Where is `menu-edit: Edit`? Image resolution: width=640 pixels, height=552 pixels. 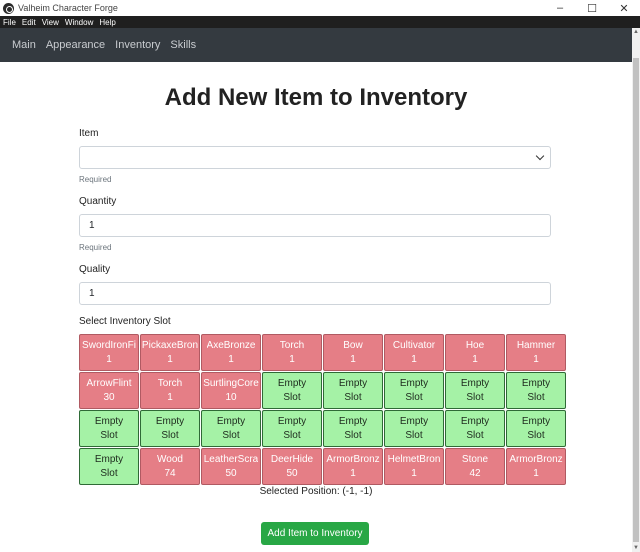 menu-edit: Edit is located at coordinates (29, 22).